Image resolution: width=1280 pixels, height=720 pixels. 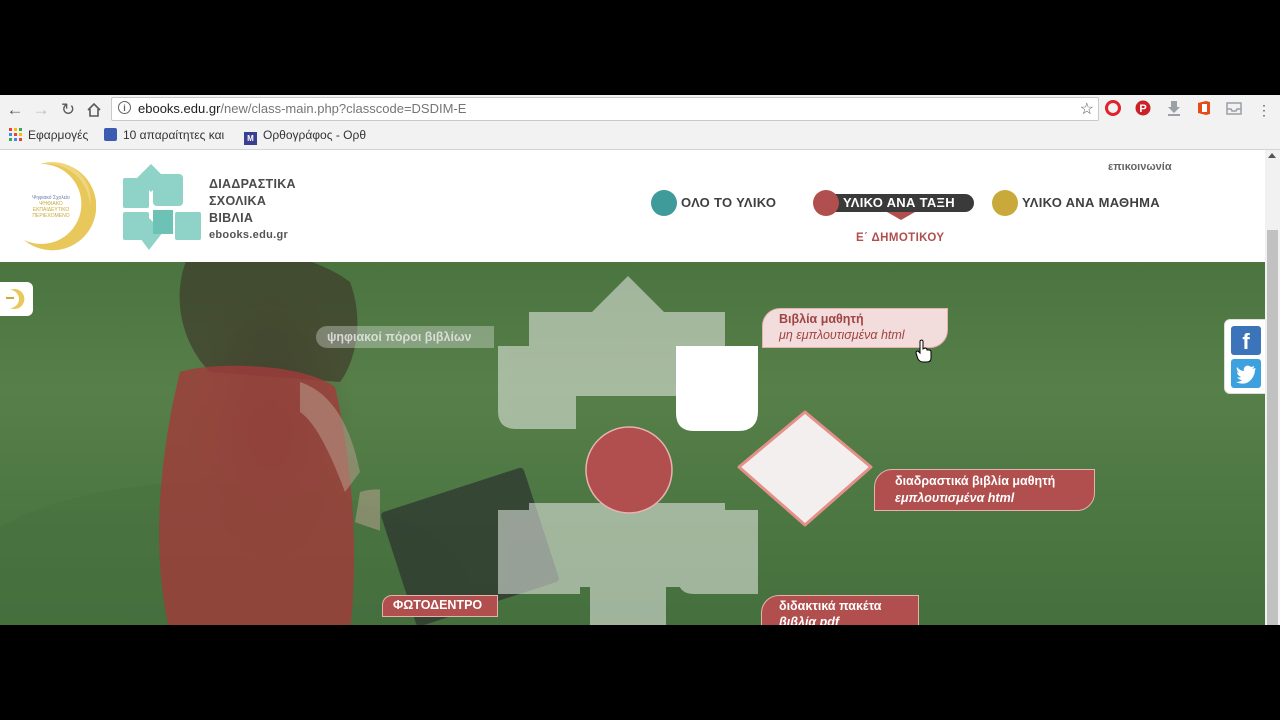 What do you see at coordinates (1234, 108) in the screenshot?
I see `inbox-extension-icon` at bounding box center [1234, 108].